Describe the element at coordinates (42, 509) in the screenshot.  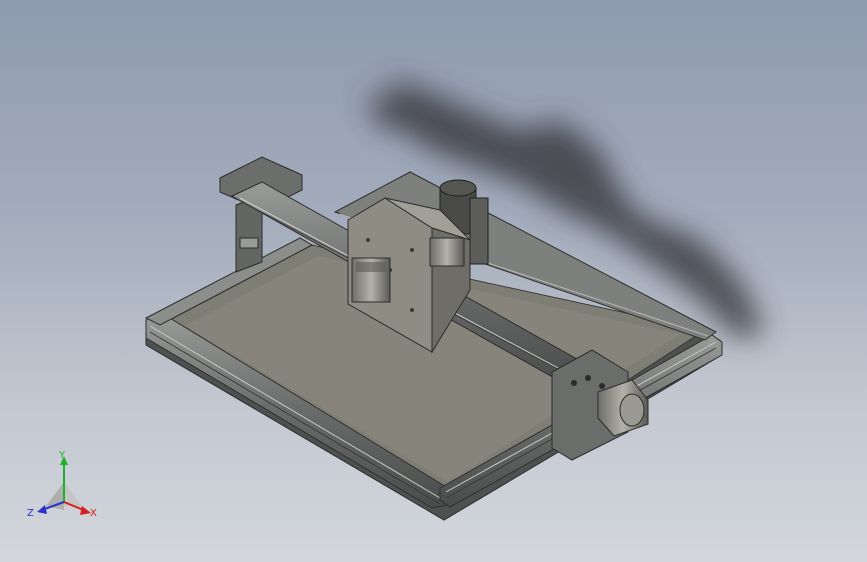
I see `z-arrowhead-icon` at that location.